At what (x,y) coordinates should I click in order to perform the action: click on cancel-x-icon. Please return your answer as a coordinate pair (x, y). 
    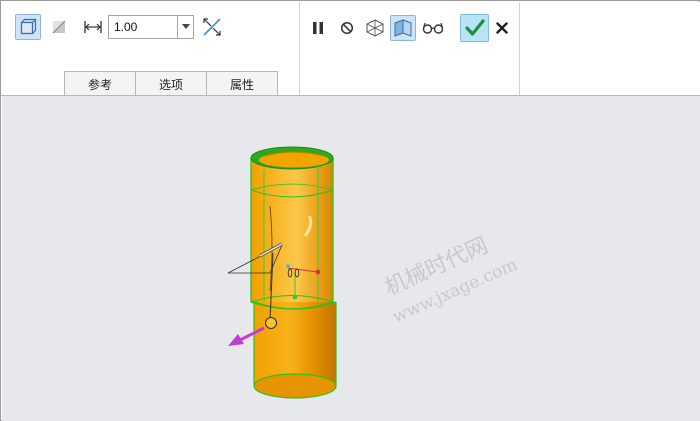
    Looking at the image, I should click on (502, 28).